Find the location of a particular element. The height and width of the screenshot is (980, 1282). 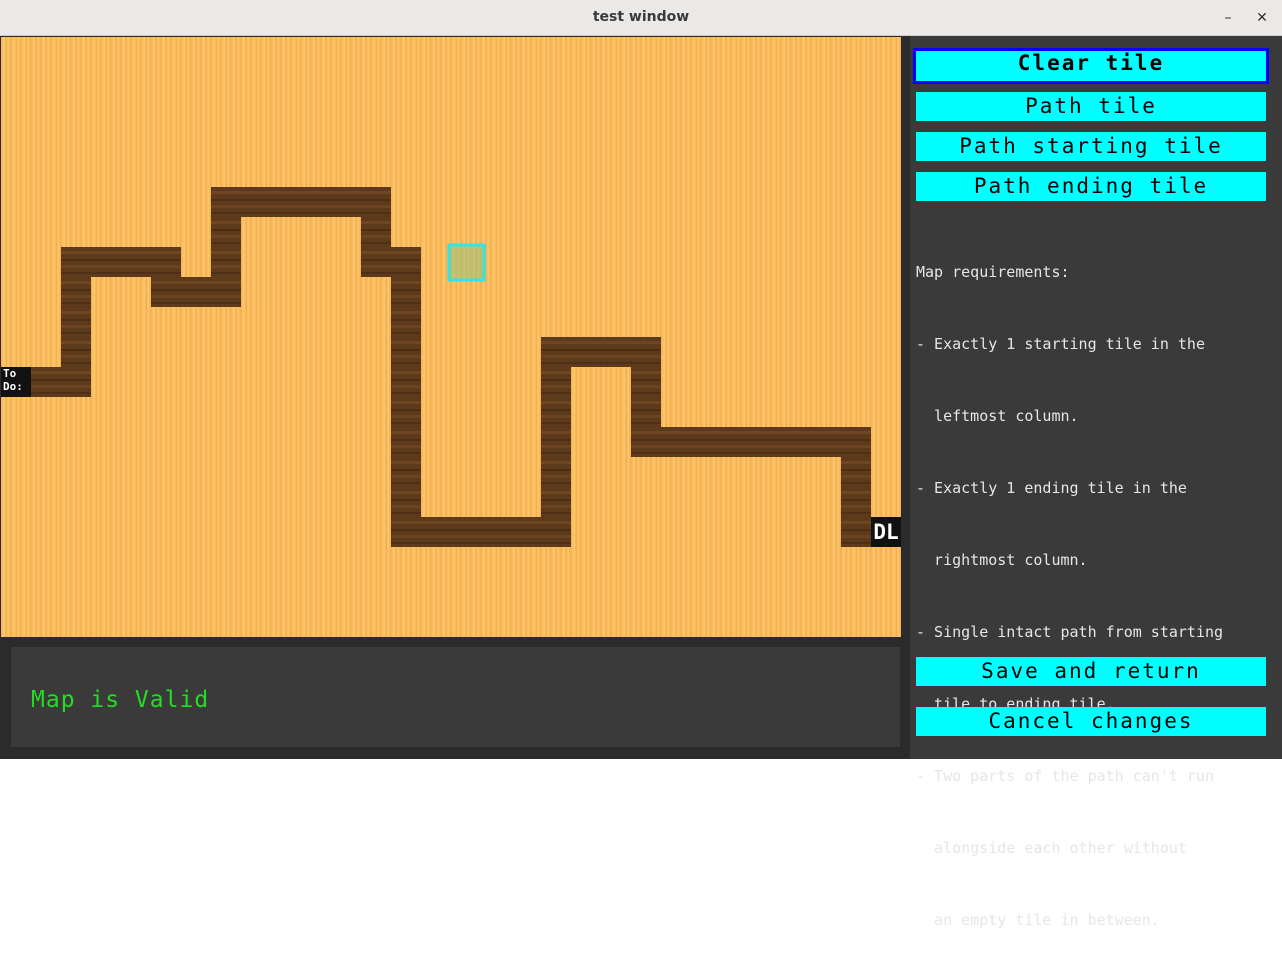

requirement-line: rightmost column. is located at coordinates (1002, 560).